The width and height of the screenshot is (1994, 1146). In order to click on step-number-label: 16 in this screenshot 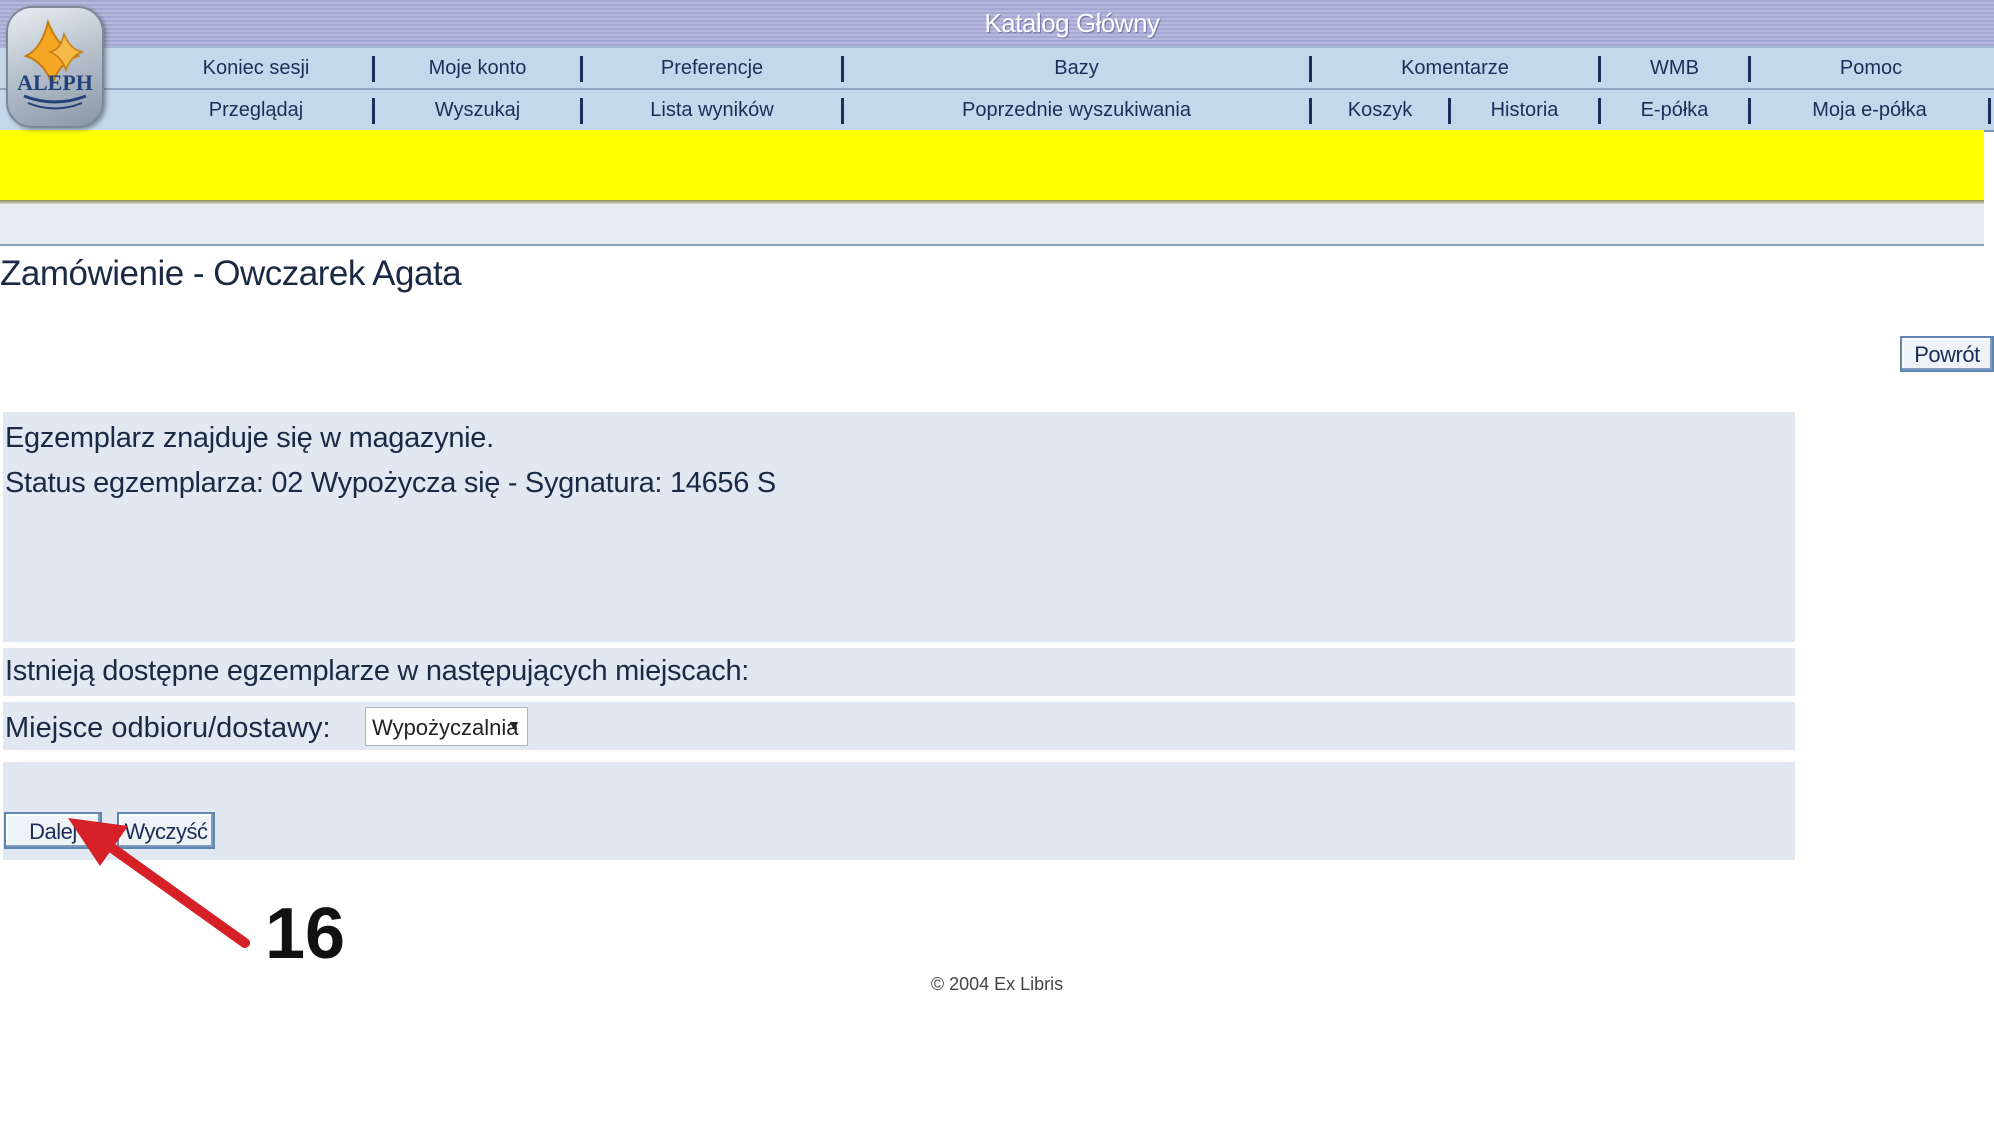, I will do `click(305, 934)`.